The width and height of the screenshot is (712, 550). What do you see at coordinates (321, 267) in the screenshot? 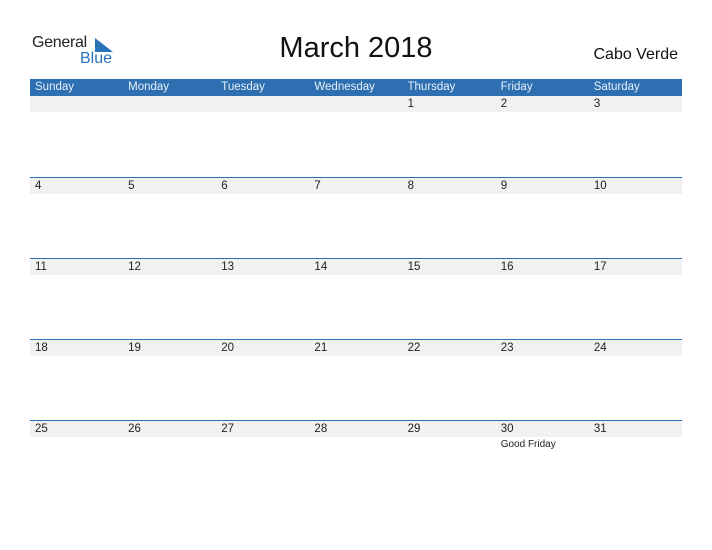
I see `day-number: 14` at bounding box center [321, 267].